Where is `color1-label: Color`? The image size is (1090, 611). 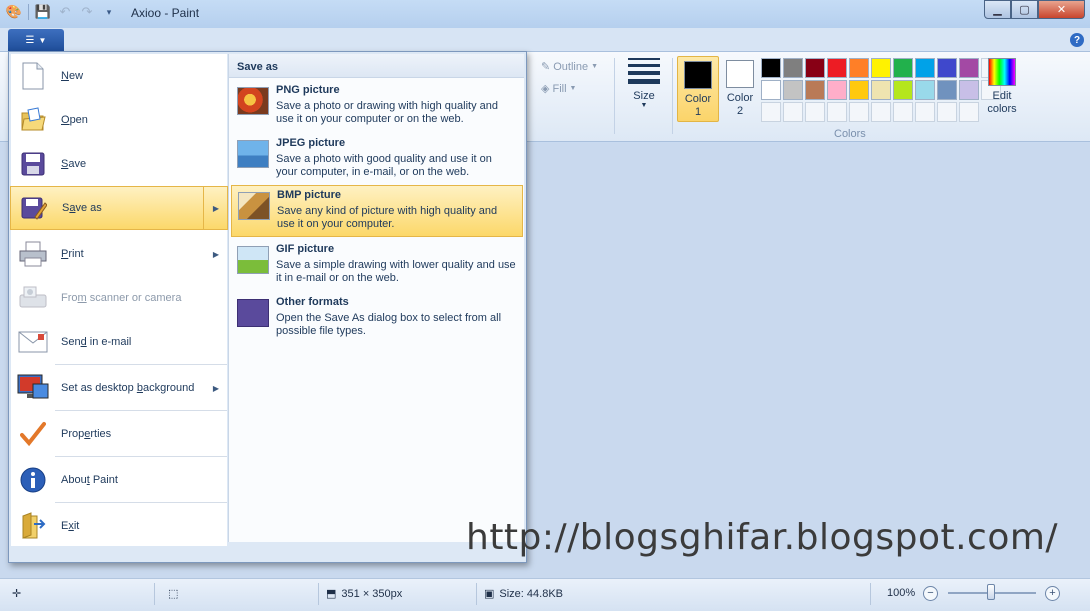 color1-label: Color is located at coordinates (698, 99).